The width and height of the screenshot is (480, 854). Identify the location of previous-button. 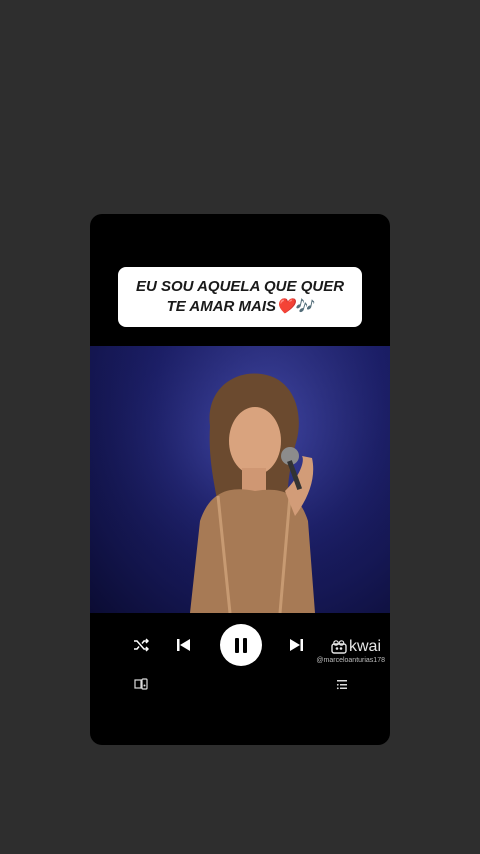
(183, 645).